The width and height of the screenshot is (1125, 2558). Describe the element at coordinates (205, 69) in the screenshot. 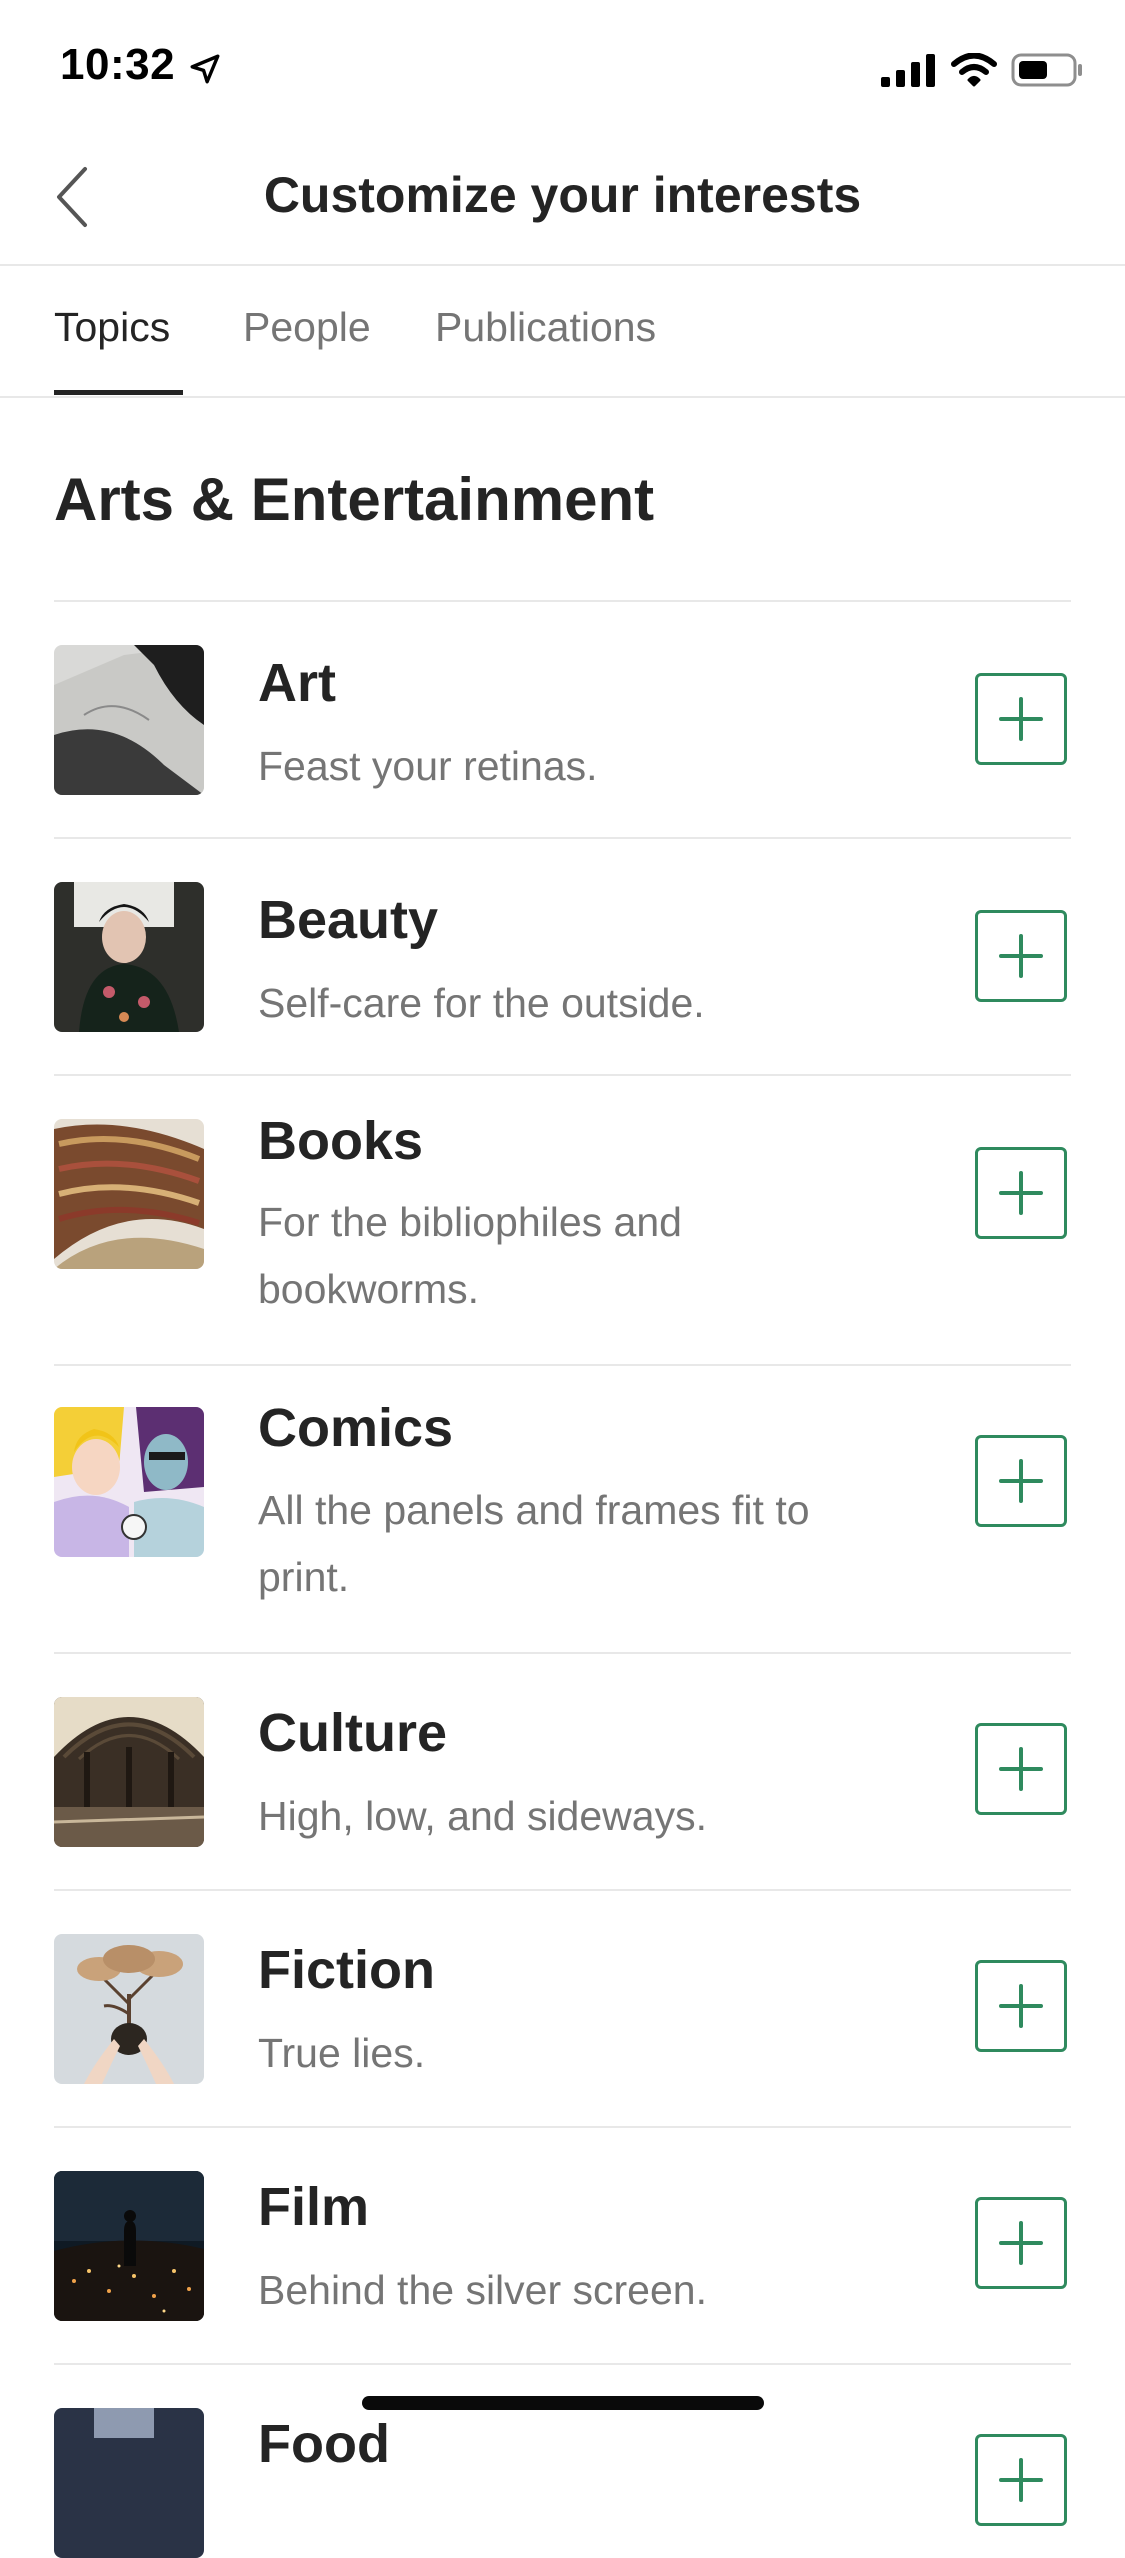

I see `location-arrow-icon` at that location.